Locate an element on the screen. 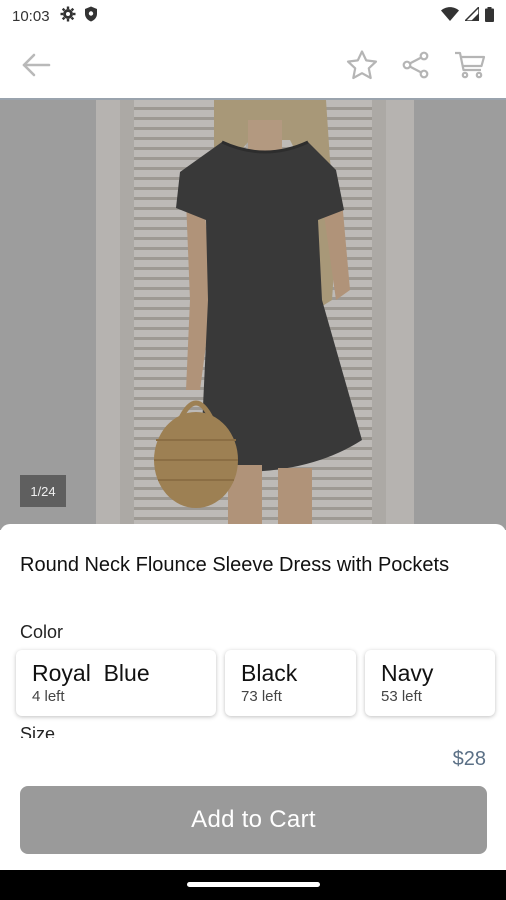 Image resolution: width=506 pixels, height=900 pixels. color-name: Black is located at coordinates (269, 673).